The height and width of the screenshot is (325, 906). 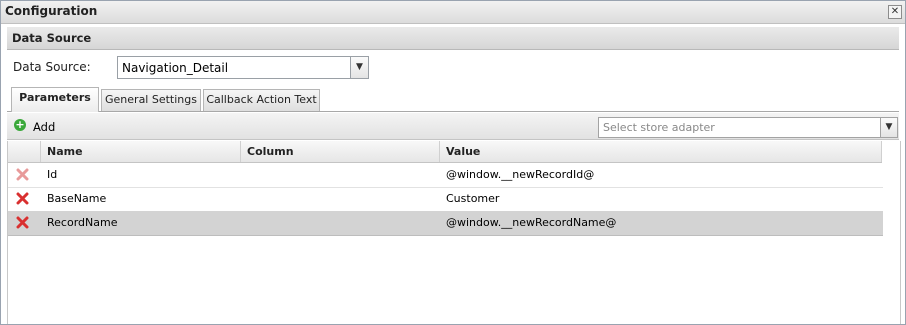 What do you see at coordinates (52, 38) in the screenshot?
I see `section-title: Data Source` at bounding box center [52, 38].